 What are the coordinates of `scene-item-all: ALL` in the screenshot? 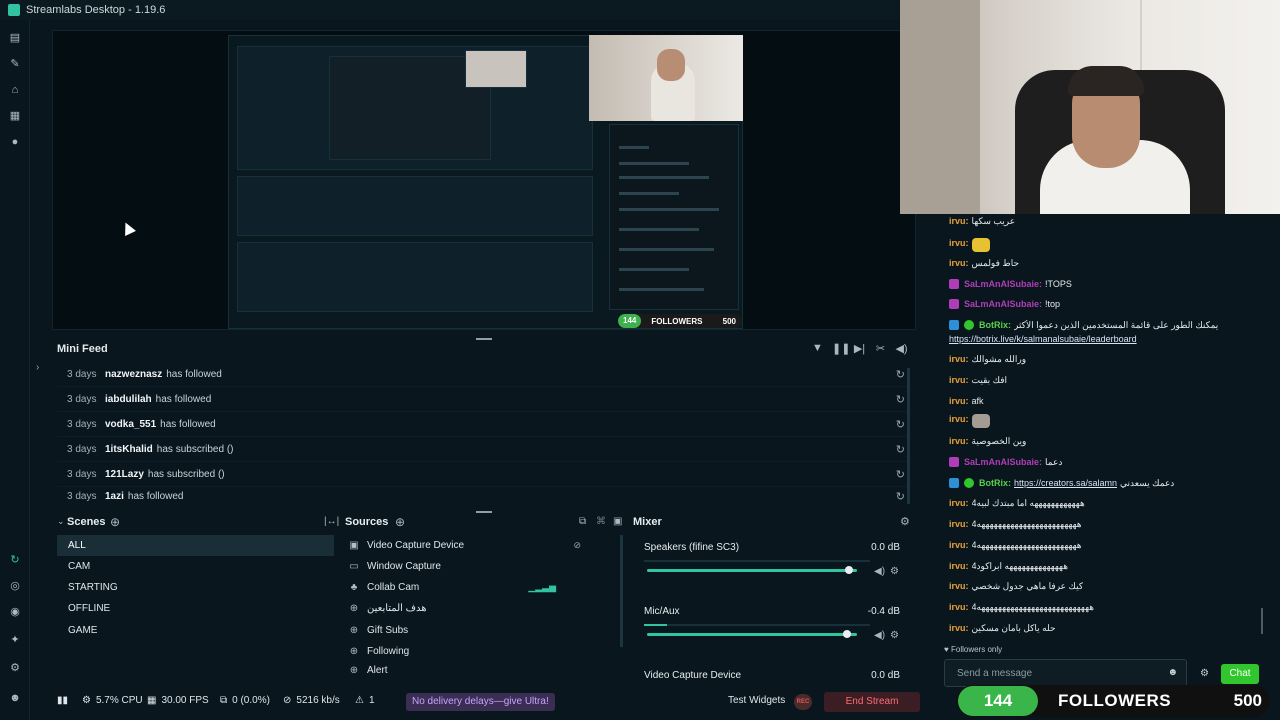 It's located at (195, 545).